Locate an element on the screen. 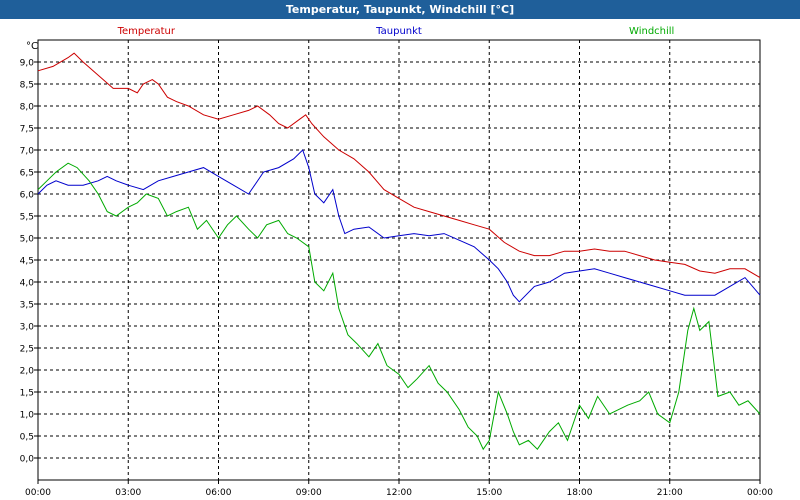  window-title-bar: Temperatur, Taupunkt, Windchill [°C] is located at coordinates (400, 9).